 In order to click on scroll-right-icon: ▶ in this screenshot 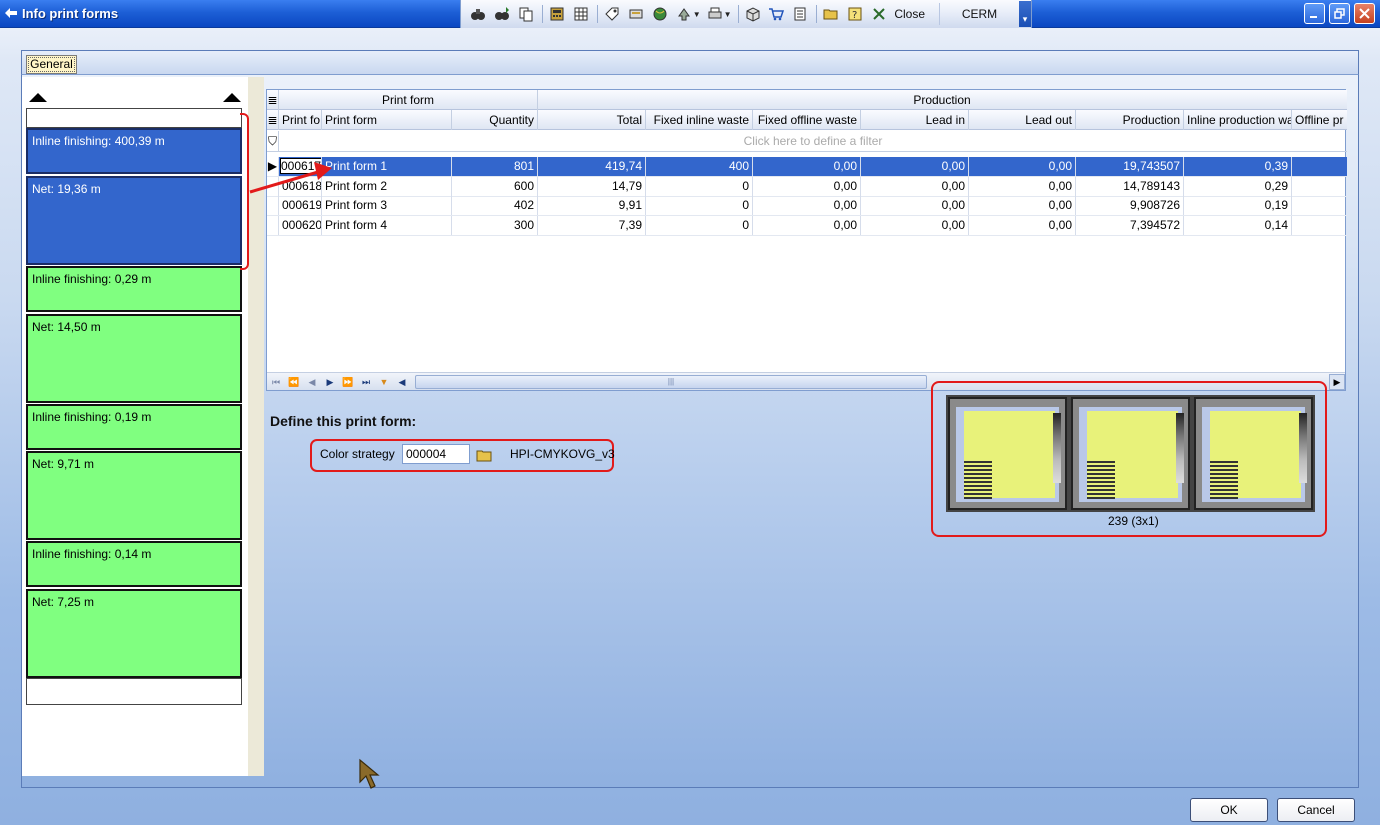, I will do `click(1337, 382)`.